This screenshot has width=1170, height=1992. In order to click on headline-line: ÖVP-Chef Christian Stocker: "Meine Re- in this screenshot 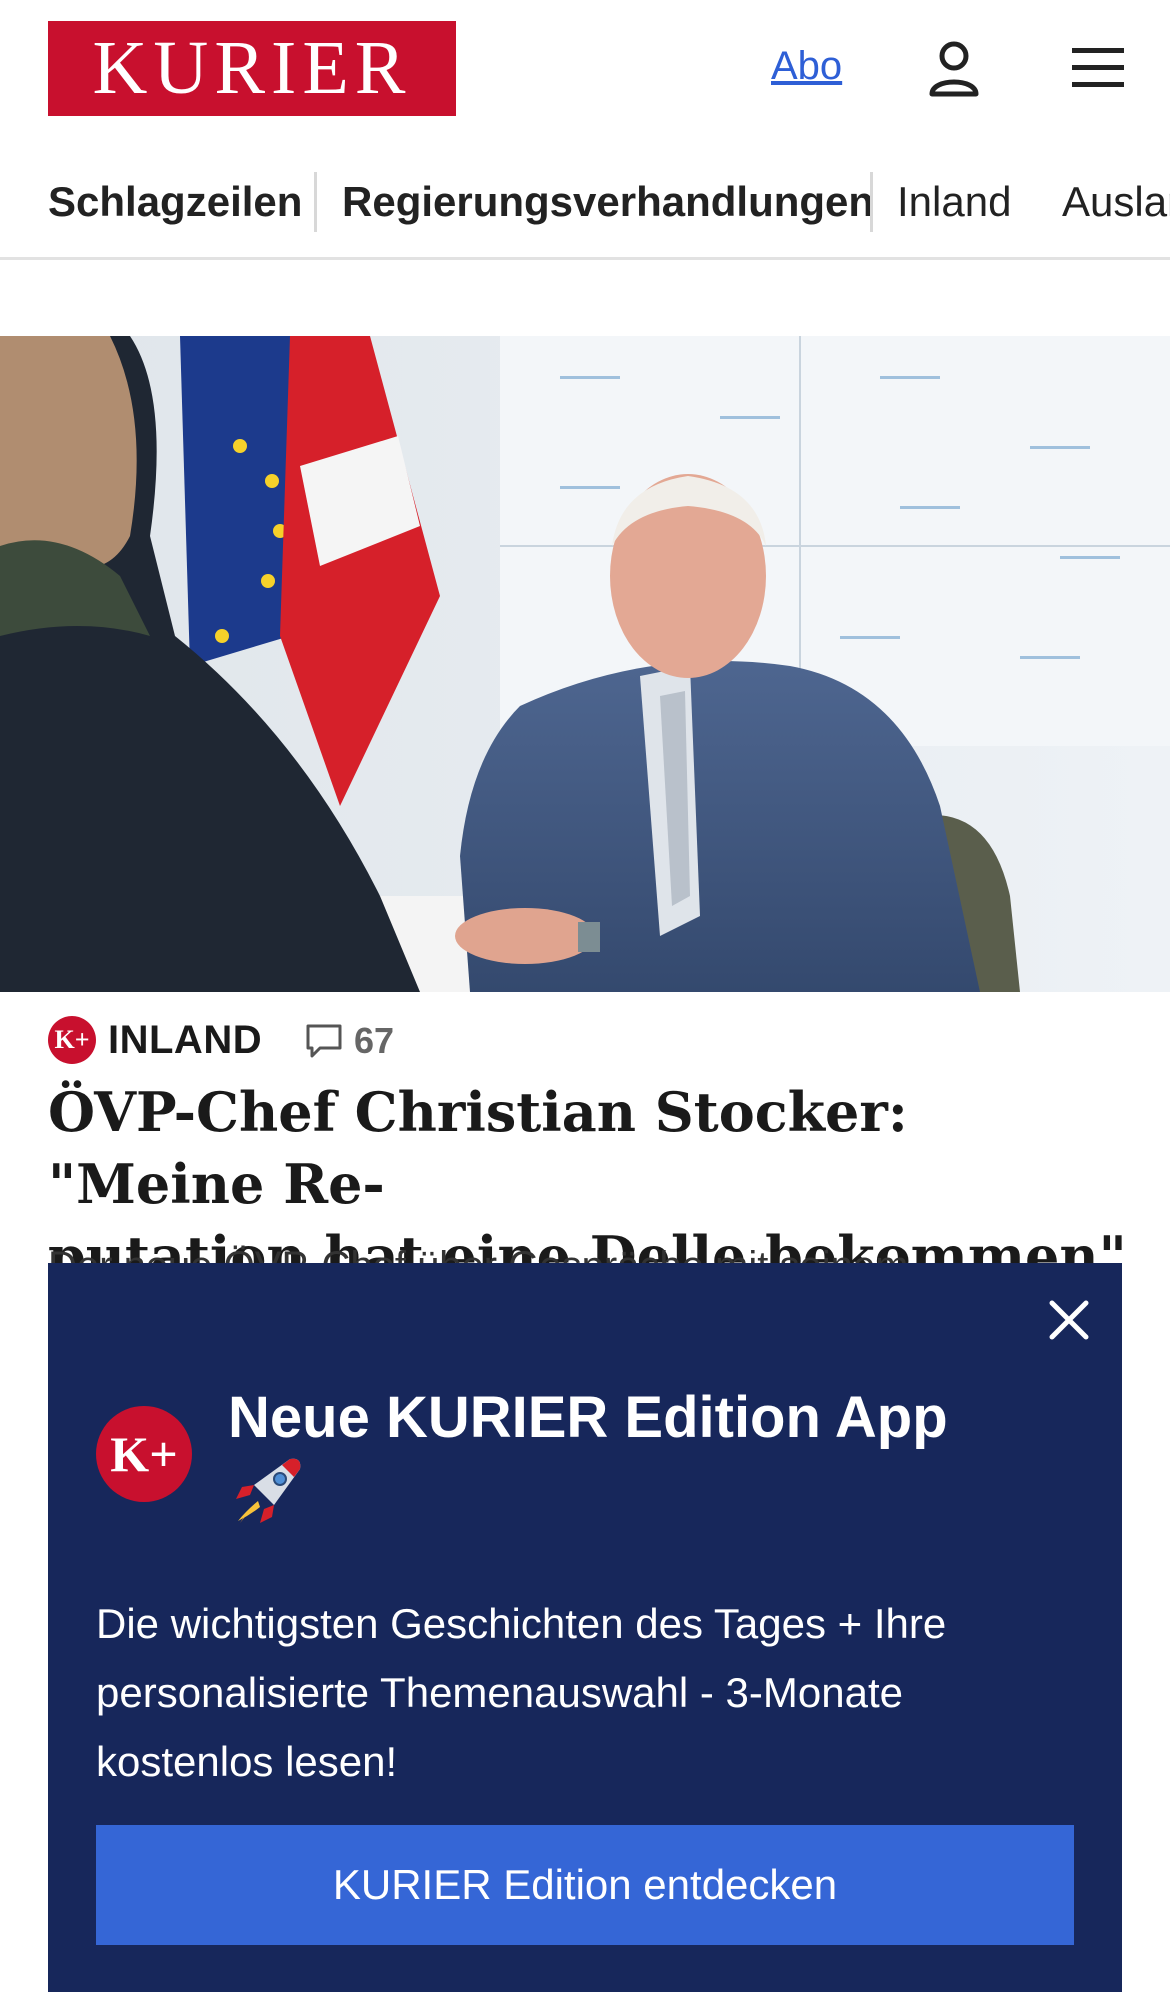, I will do `click(478, 1148)`.